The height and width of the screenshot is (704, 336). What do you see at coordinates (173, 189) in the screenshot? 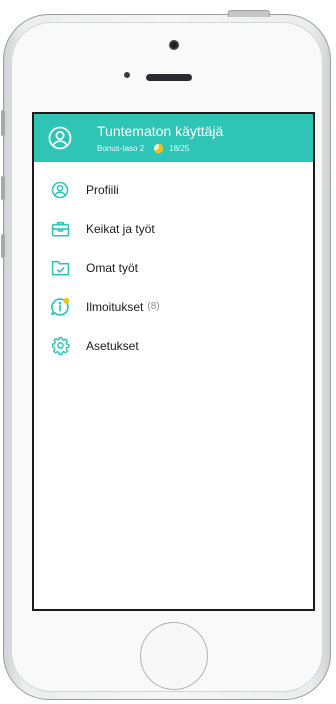
I see `menu-item-profiili: Profiili` at bounding box center [173, 189].